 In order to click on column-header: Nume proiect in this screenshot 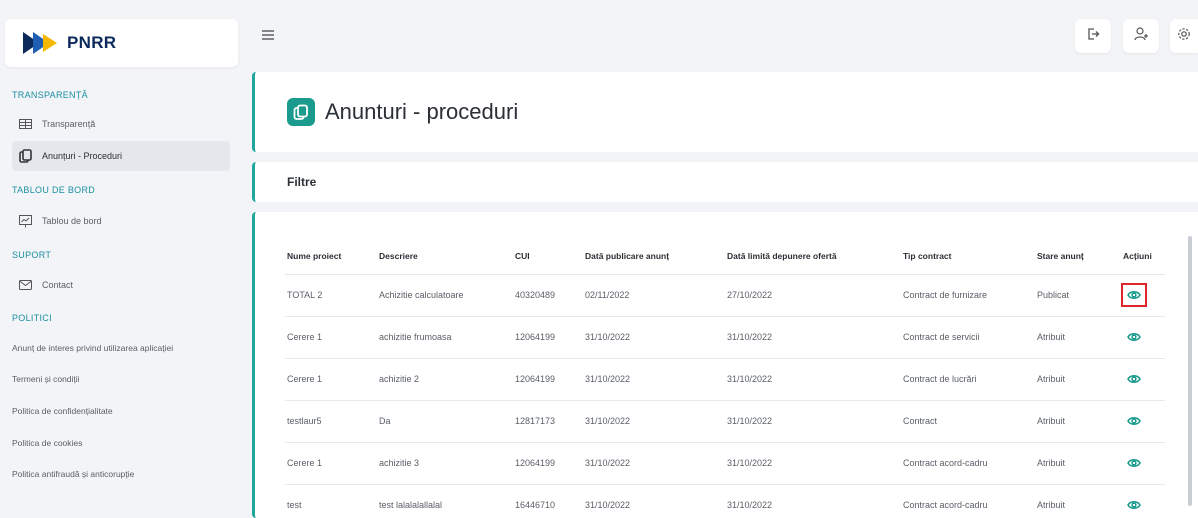, I will do `click(331, 256)`.